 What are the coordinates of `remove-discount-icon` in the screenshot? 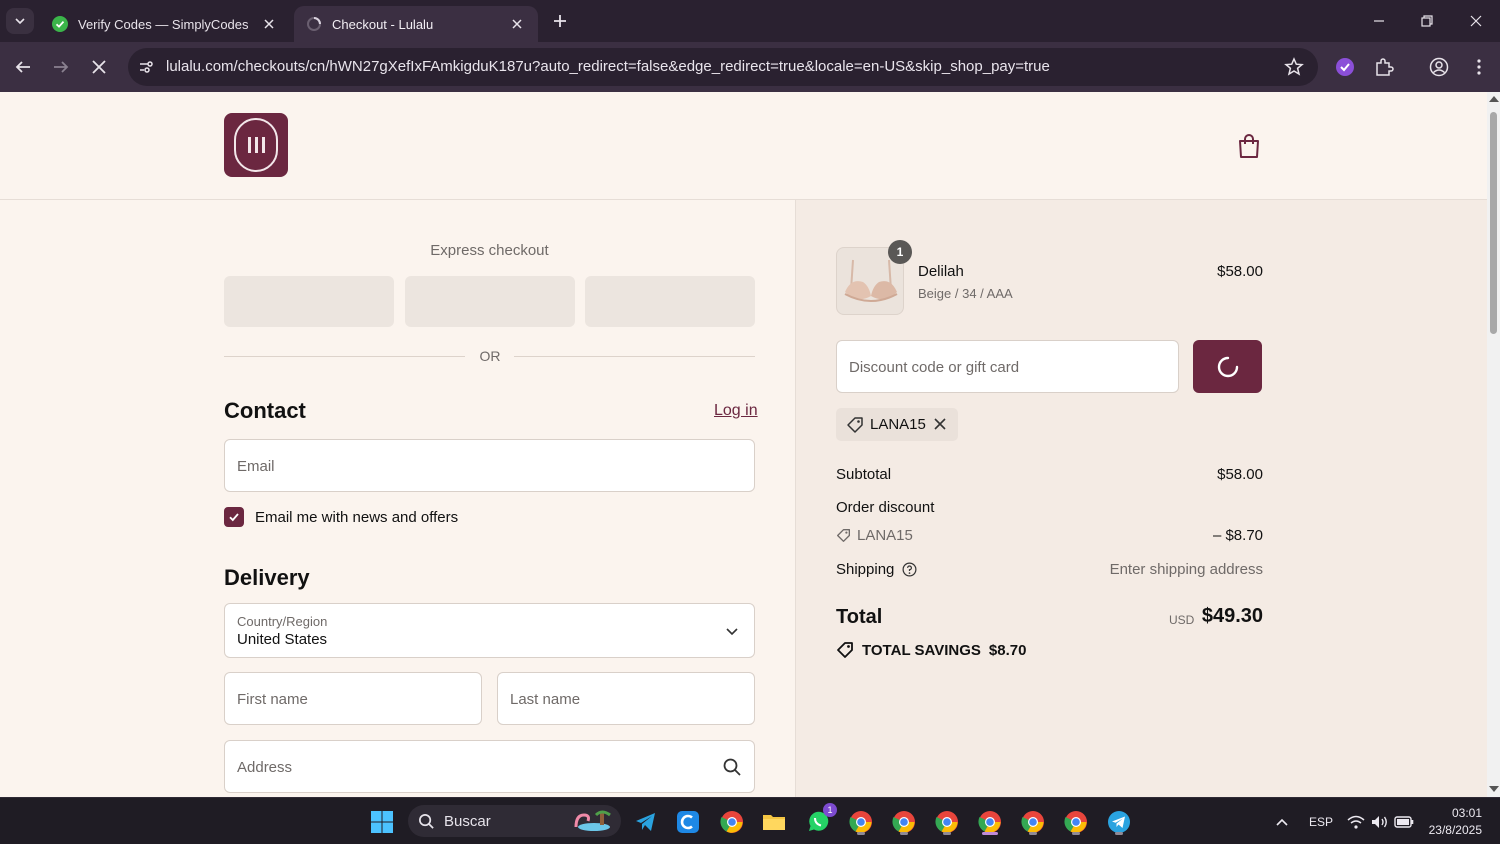 It's located at (940, 424).